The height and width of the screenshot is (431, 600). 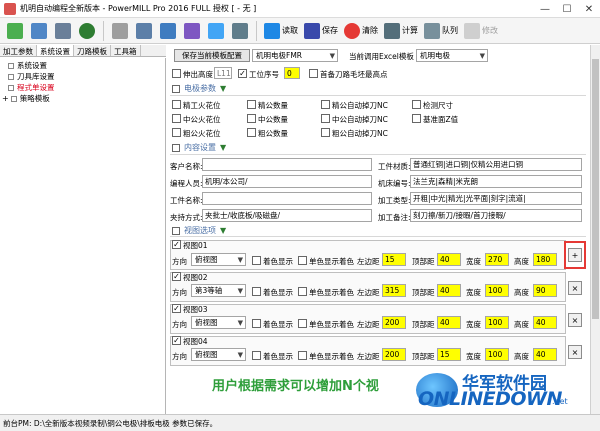 What do you see at coordinates (567, 9) in the screenshot?
I see `maximize-button: ☐` at bounding box center [567, 9].